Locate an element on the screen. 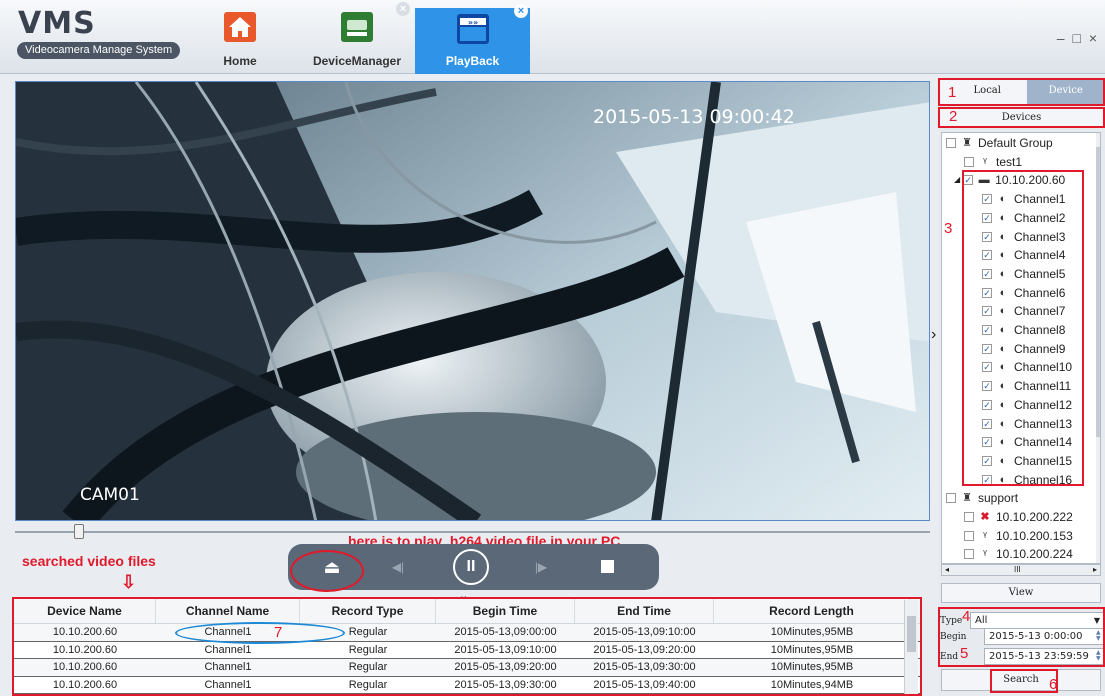  next-frame-button: |▶ is located at coordinates (541, 567).